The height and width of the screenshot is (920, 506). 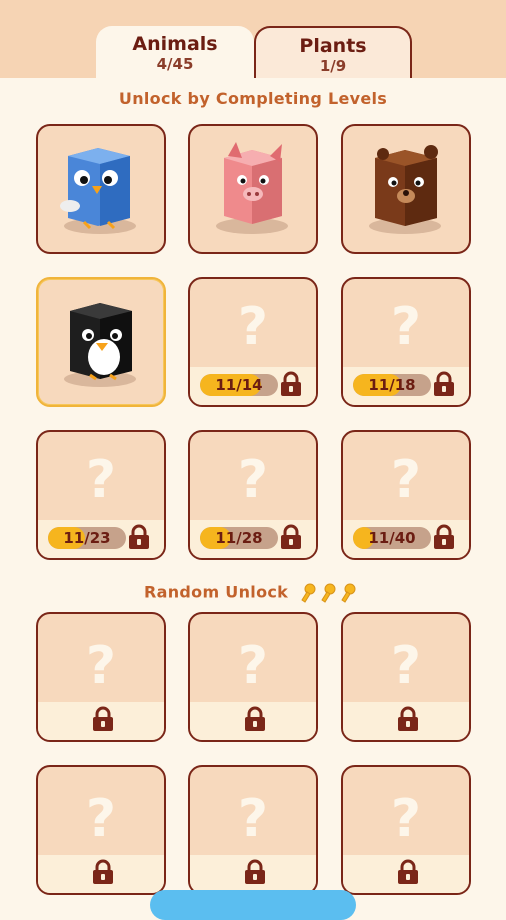 I want to click on progress-text: 11/18, so click(x=392, y=385).